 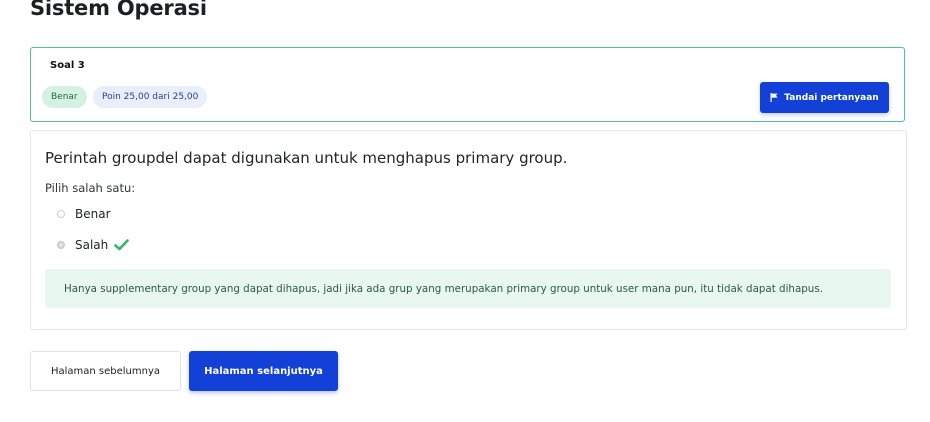 I want to click on check-icon, so click(x=122, y=245).